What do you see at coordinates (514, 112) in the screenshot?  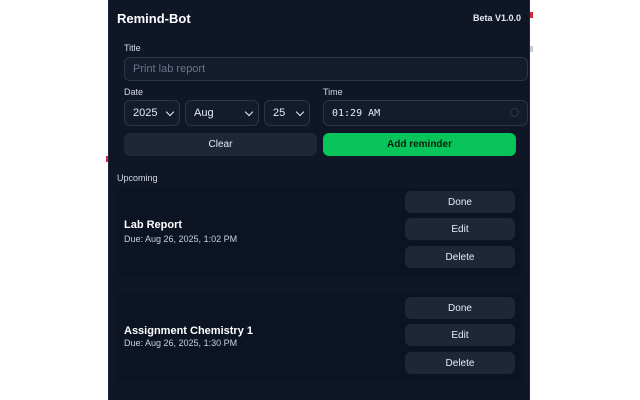 I see `clock-icon` at bounding box center [514, 112].